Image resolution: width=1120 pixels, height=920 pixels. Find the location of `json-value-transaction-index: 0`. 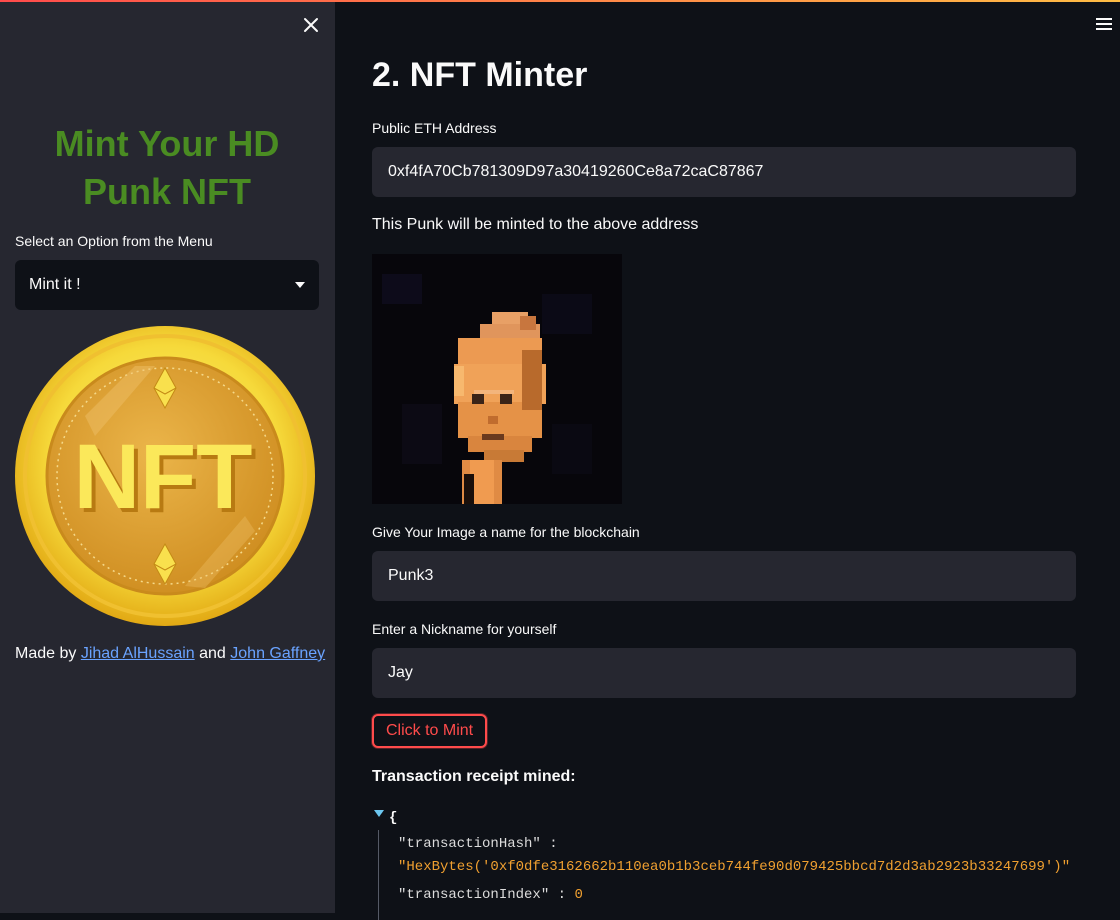

json-value-transaction-index: 0 is located at coordinates (578, 895).